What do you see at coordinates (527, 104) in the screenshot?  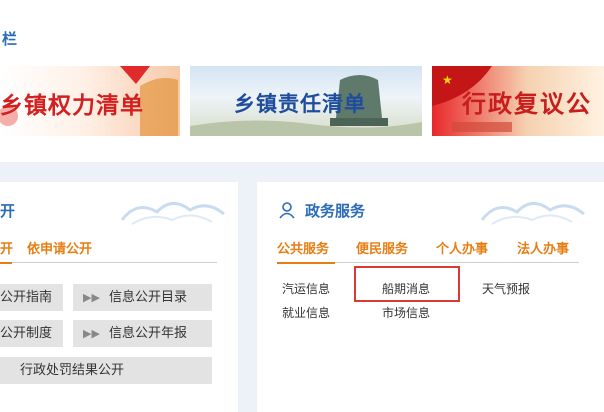 I see `banner-admin-review-text: 行政复议公` at bounding box center [527, 104].